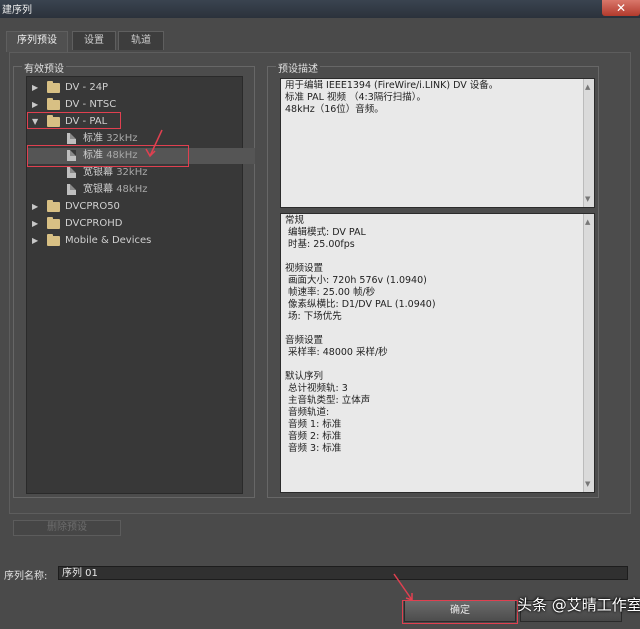 Image resolution: width=640 pixels, height=629 pixels. What do you see at coordinates (87, 87) in the screenshot?
I see `tree-item-label: DV - 24P` at bounding box center [87, 87].